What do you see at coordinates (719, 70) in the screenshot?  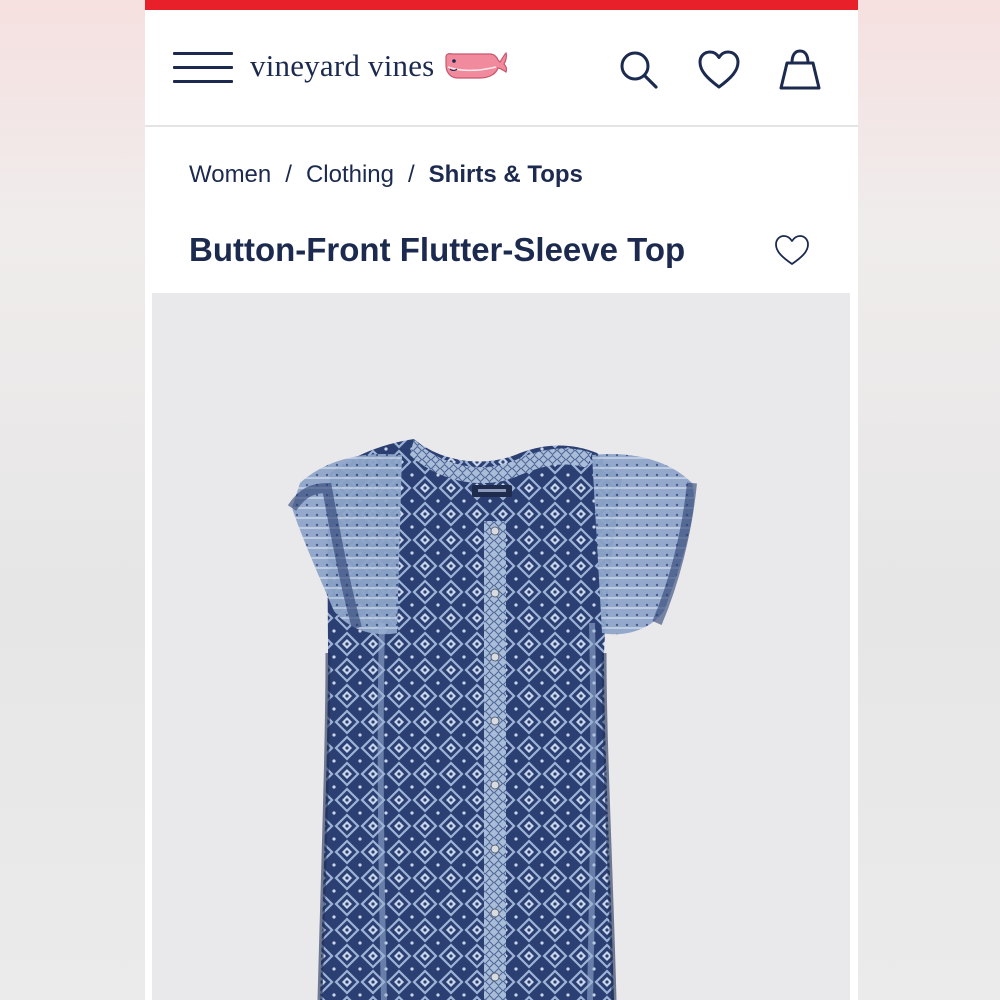 I see `heart-icon` at bounding box center [719, 70].